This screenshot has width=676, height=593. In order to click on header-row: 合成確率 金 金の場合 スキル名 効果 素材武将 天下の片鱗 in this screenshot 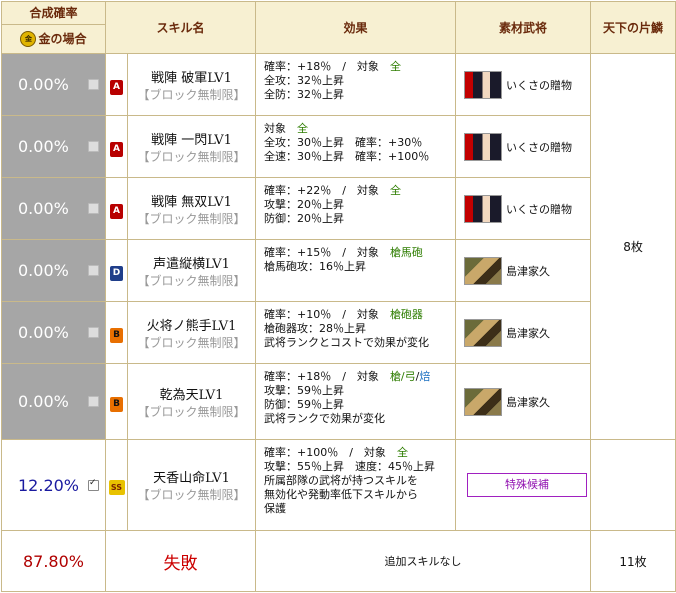, I will do `click(338, 27)`.